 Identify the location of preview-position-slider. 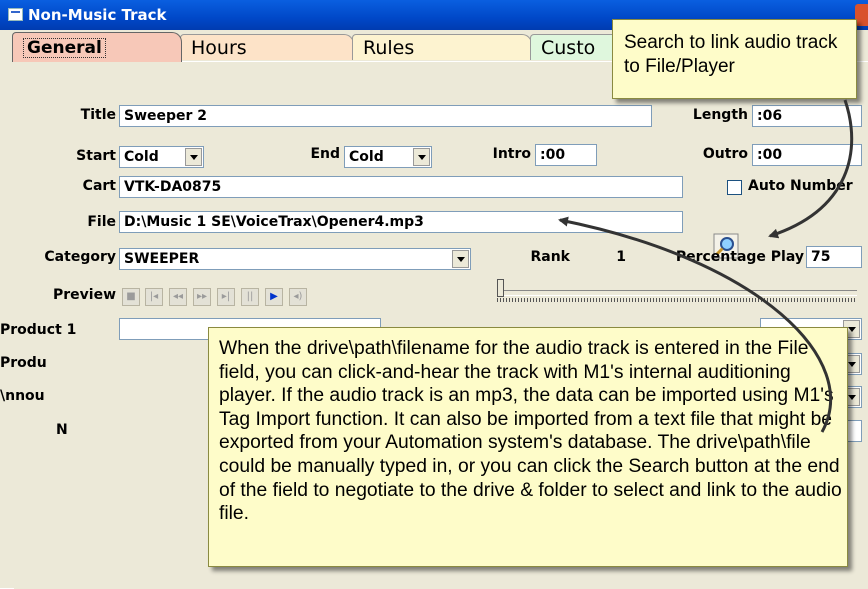
(677, 293).